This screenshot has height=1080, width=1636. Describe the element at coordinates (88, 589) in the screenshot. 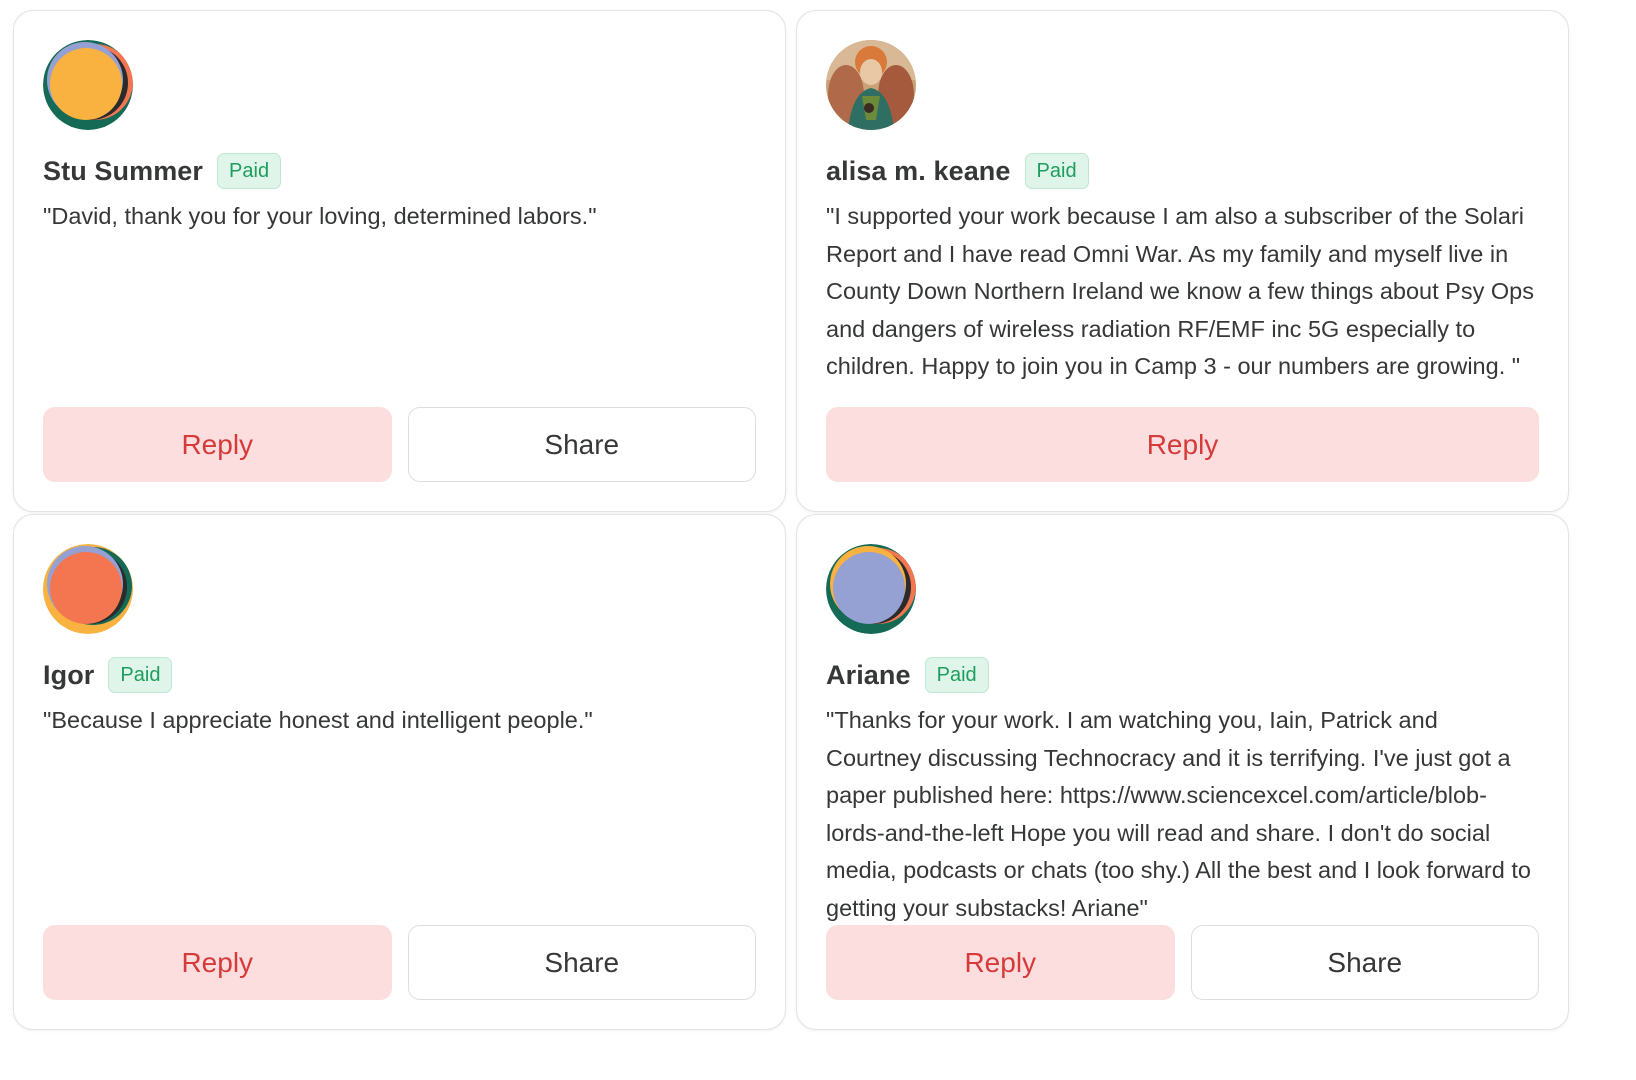

I see `abstract-red-avatar` at that location.